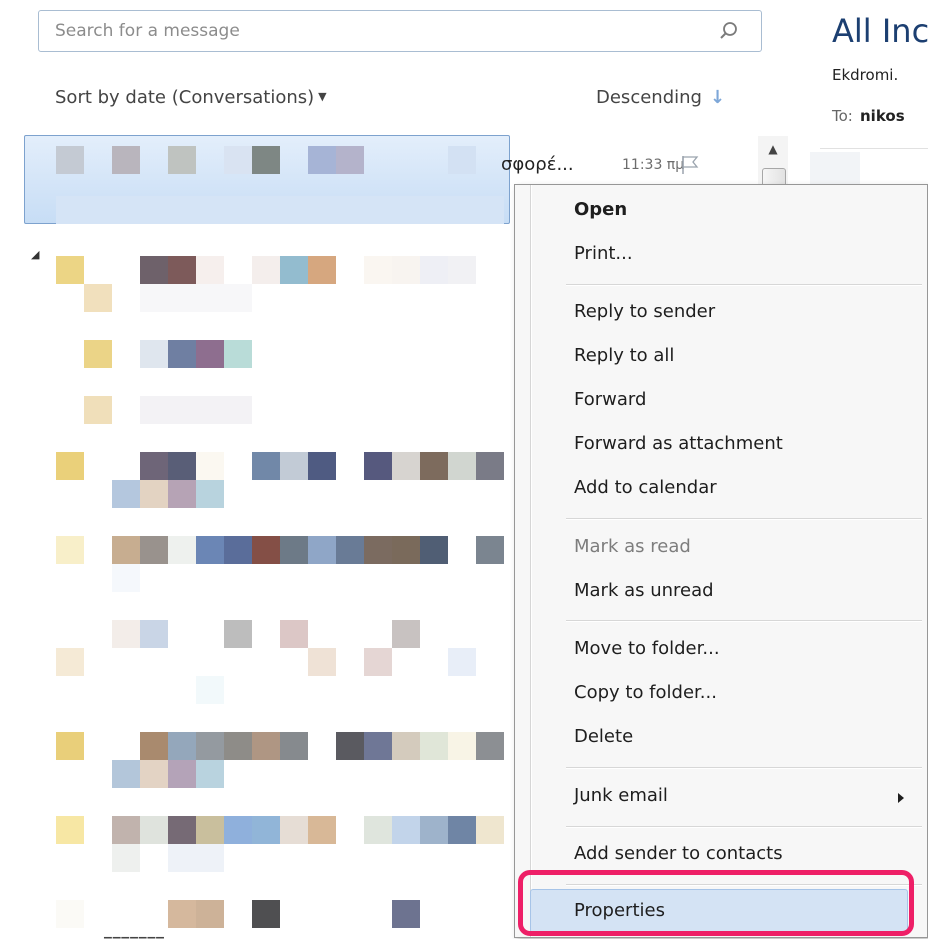 This screenshot has height=939, width=928. Describe the element at coordinates (185, 97) in the screenshot. I see `sort-by-label: Sort by date (Conversations)` at that location.